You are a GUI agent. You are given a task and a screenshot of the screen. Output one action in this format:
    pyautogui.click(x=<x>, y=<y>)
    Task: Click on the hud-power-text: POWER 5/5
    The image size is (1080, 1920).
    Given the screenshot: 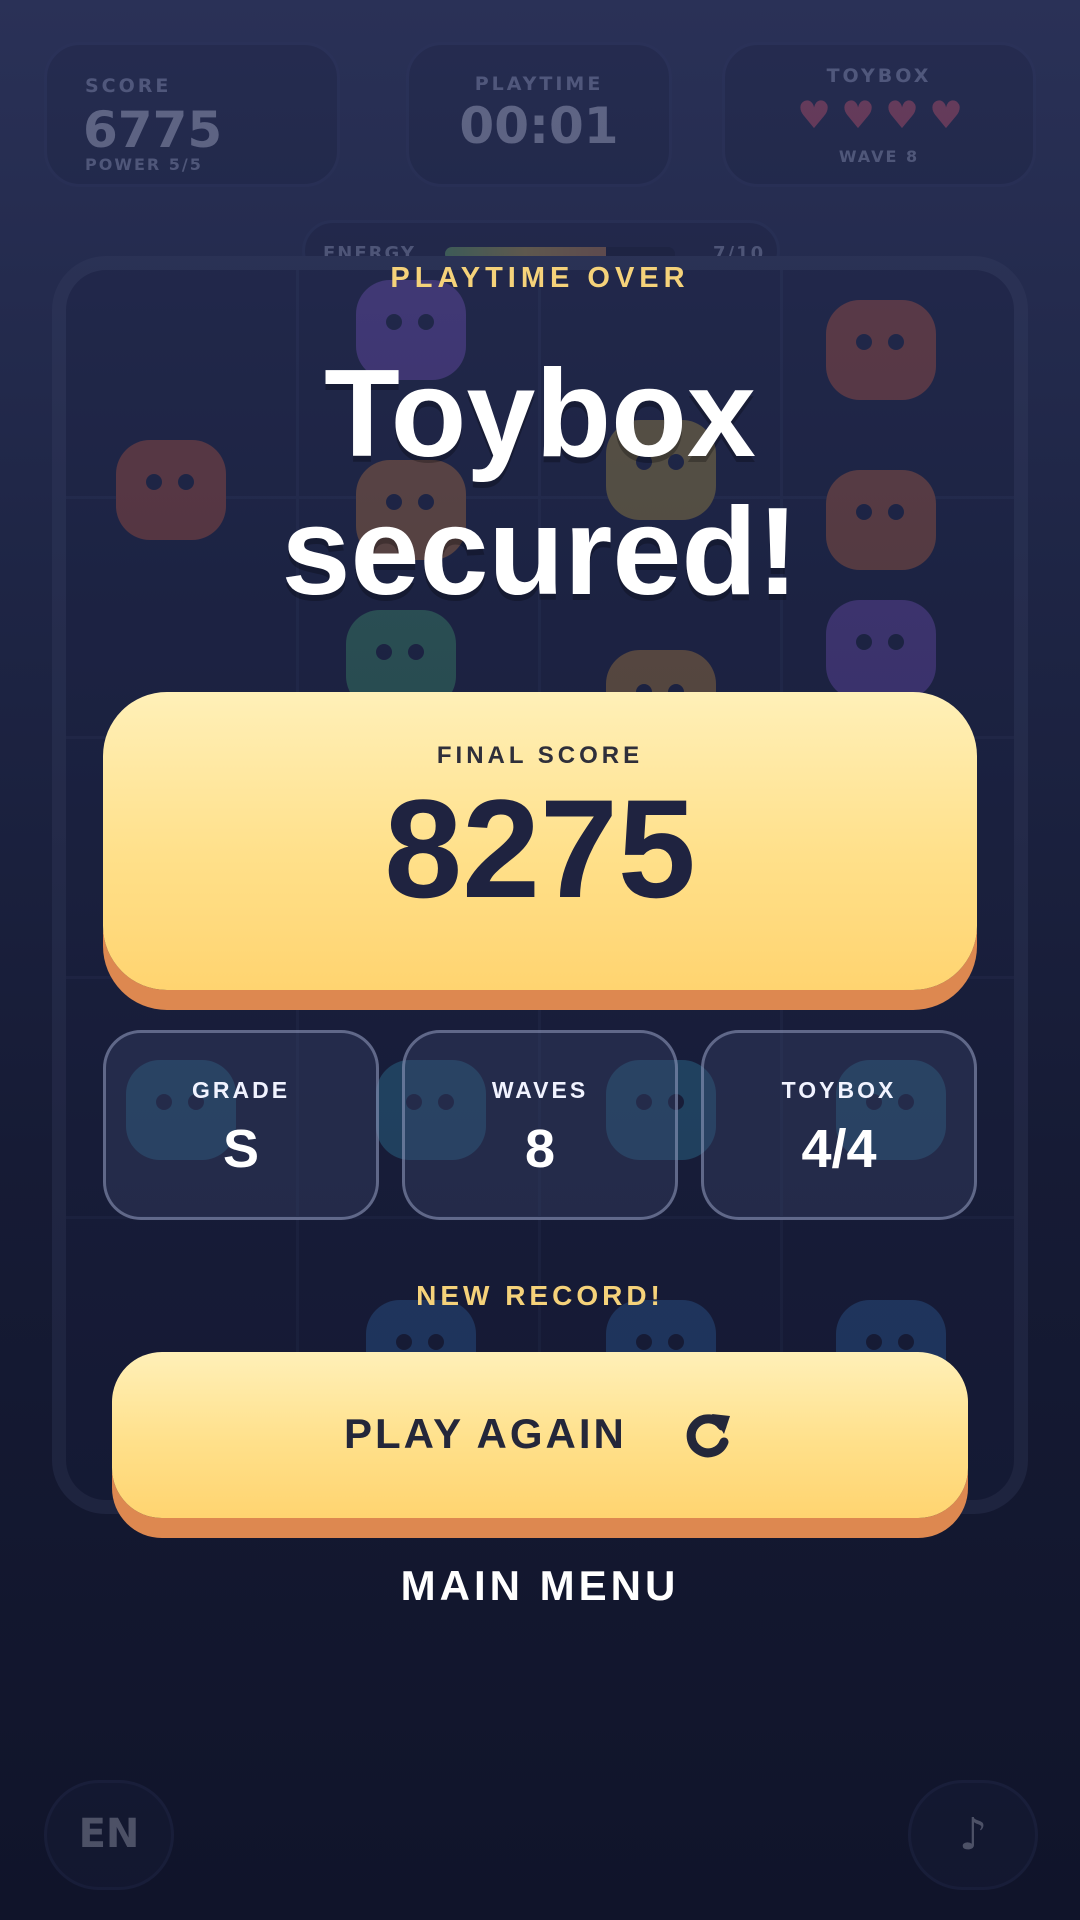 What is the action you would take?
    pyautogui.click(x=144, y=164)
    